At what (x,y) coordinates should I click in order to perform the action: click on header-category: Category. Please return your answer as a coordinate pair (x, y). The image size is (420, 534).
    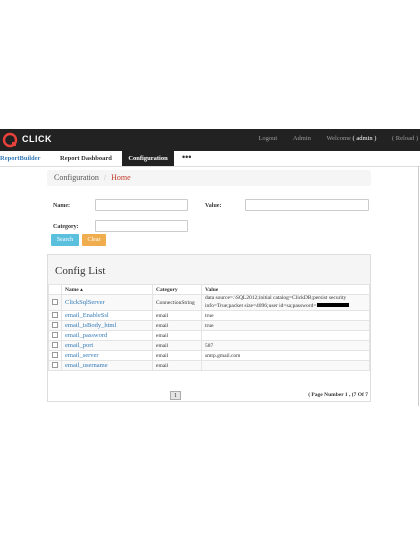
    Looking at the image, I should click on (177, 289).